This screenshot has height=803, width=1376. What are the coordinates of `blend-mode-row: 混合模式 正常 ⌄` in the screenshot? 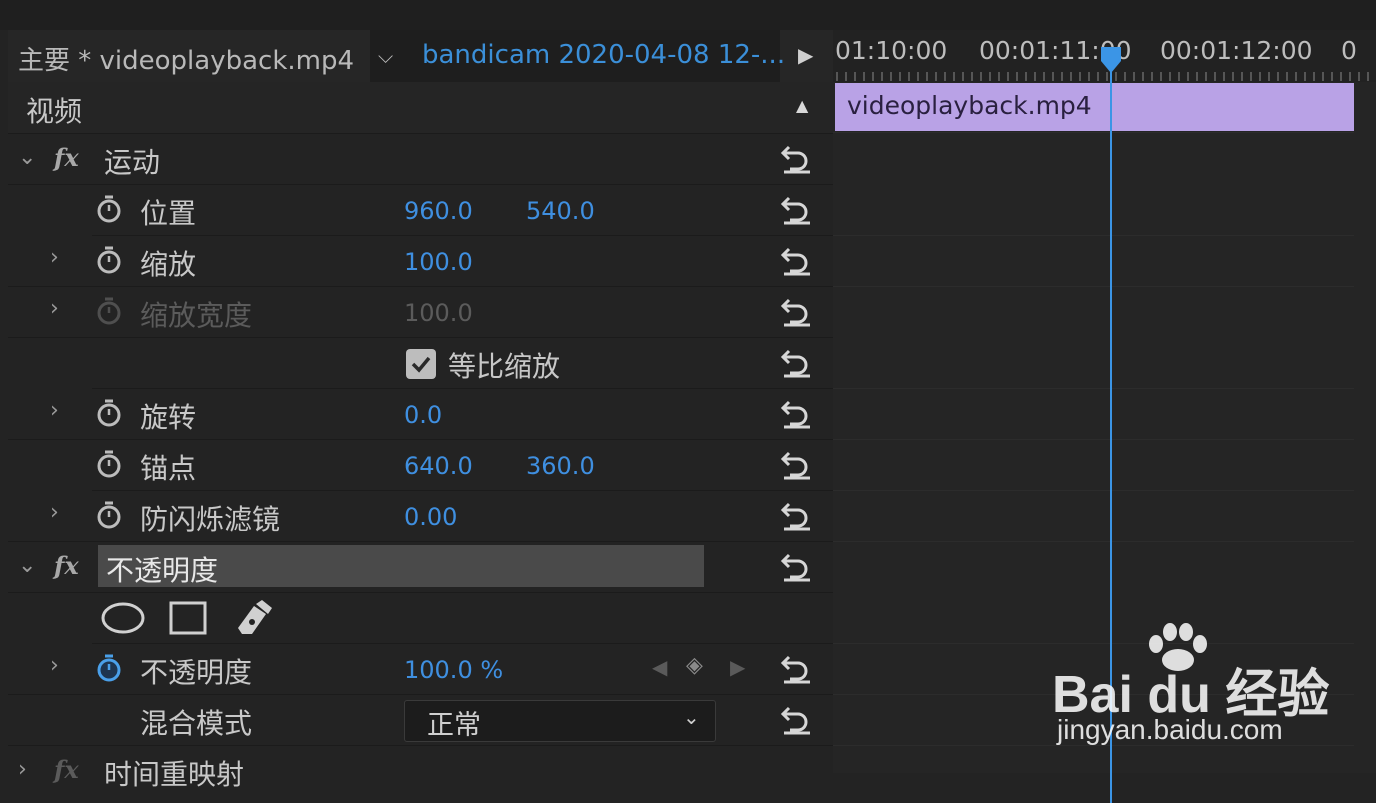 It's located at (420, 720).